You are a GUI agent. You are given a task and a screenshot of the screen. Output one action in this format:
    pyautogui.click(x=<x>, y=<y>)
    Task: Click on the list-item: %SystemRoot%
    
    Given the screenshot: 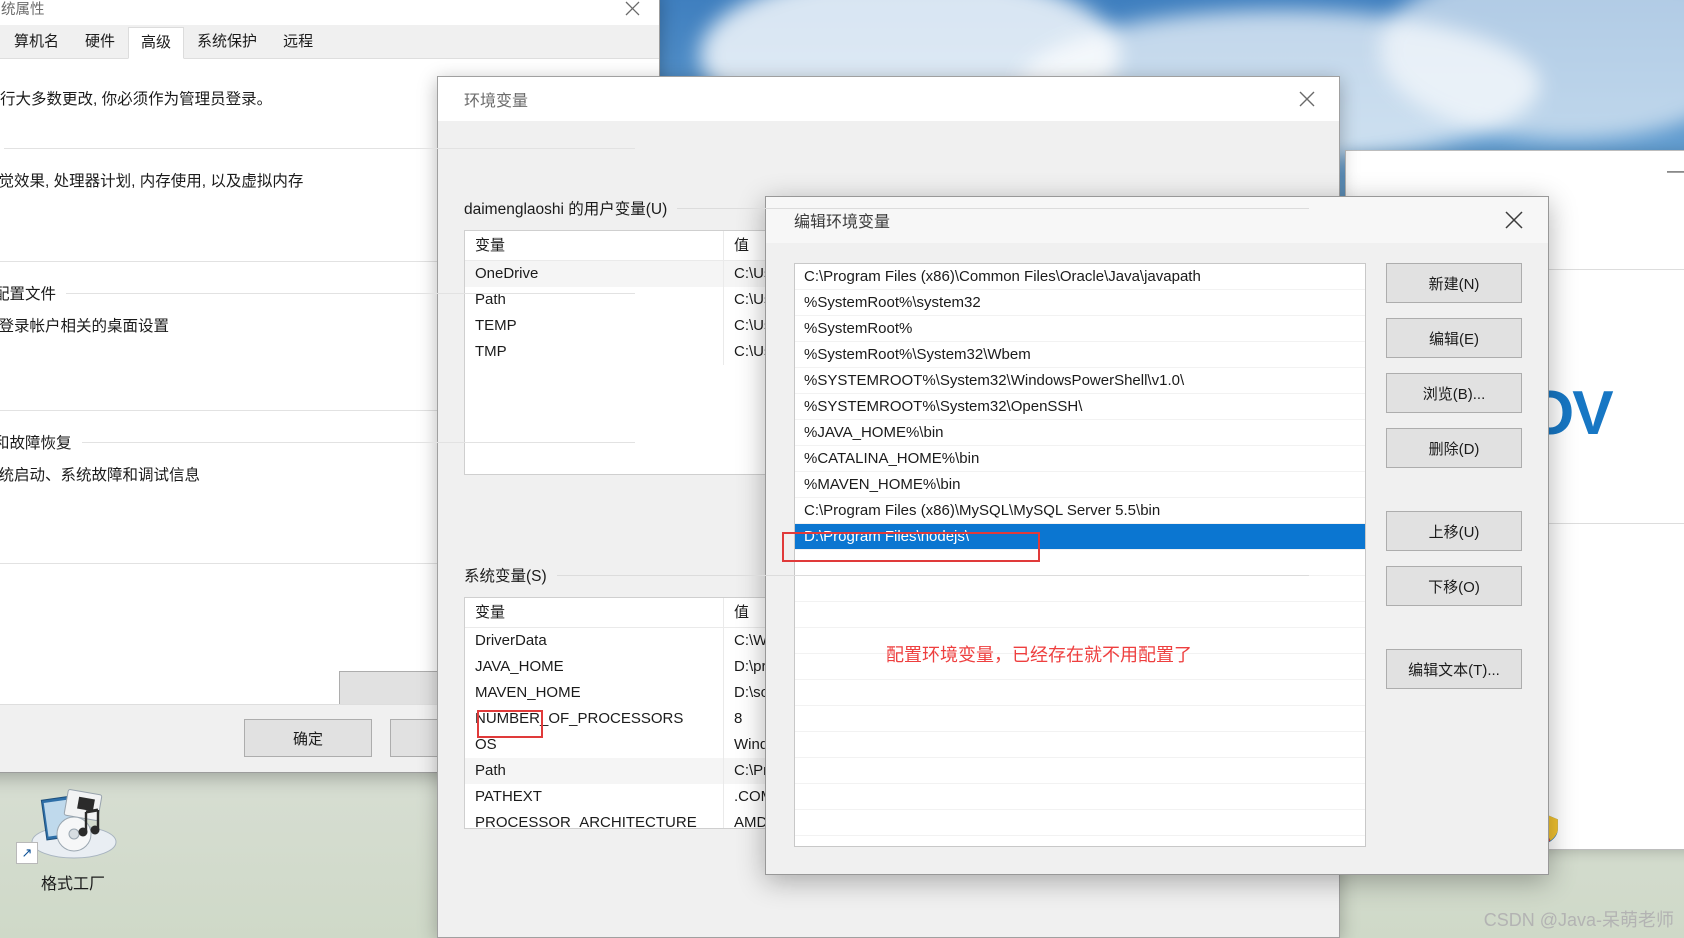 What is the action you would take?
    pyautogui.click(x=1080, y=329)
    